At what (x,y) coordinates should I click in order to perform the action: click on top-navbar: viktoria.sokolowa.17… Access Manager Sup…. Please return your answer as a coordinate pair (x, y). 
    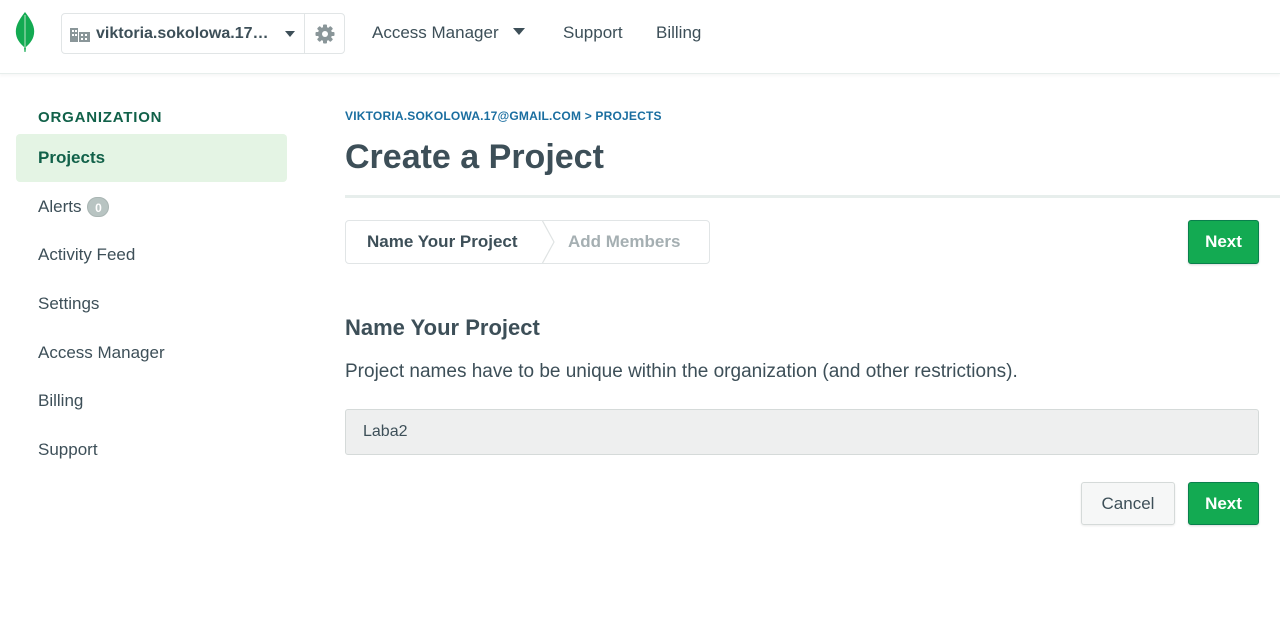
    Looking at the image, I should click on (640, 37).